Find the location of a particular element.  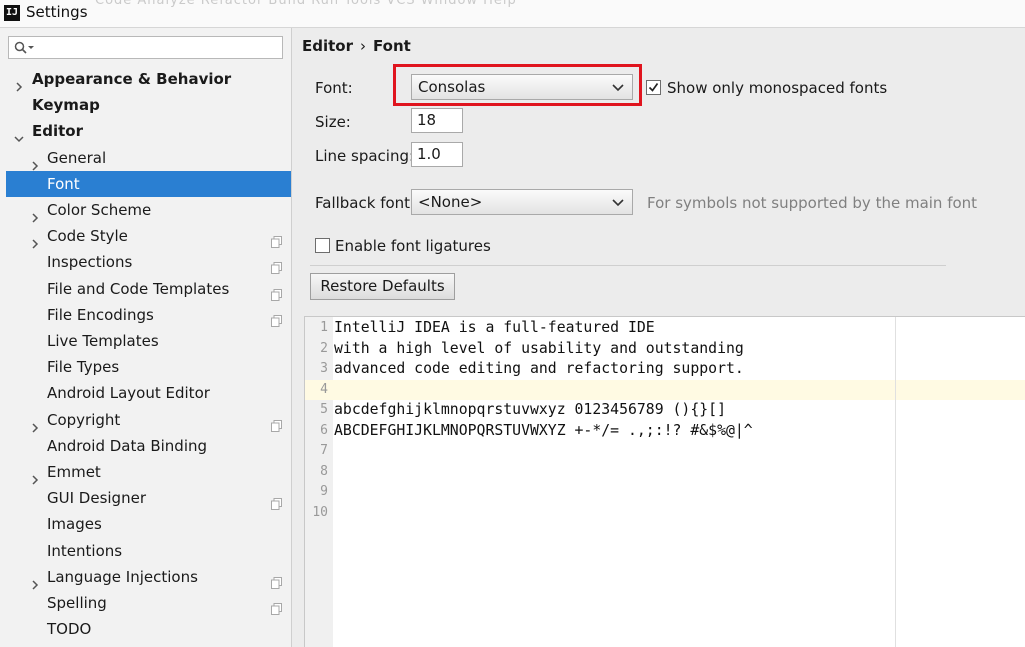

sidebar-item-label: General is located at coordinates (77, 157).